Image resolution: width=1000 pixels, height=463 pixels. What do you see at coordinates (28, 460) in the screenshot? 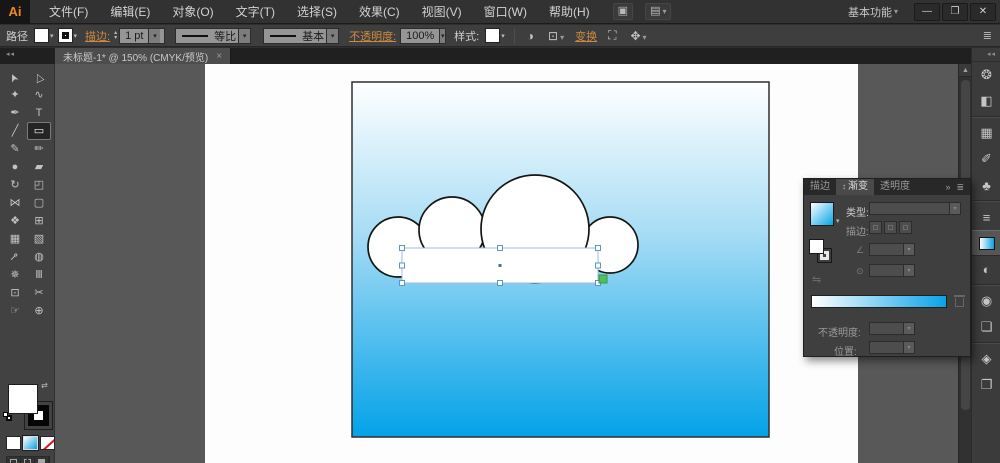
I see `draw-behind-button` at bounding box center [28, 460].